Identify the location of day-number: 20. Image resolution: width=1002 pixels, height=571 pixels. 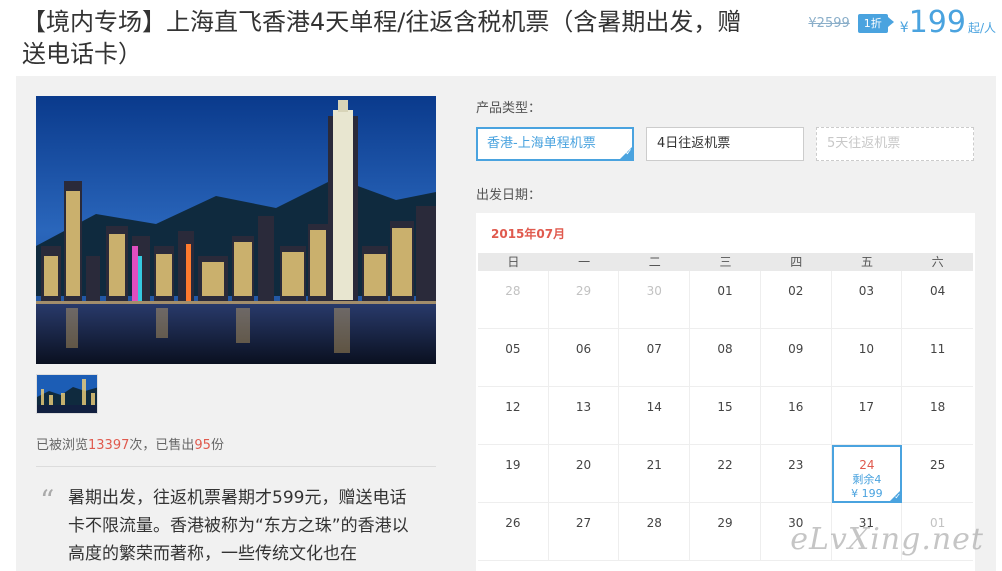
(583, 465).